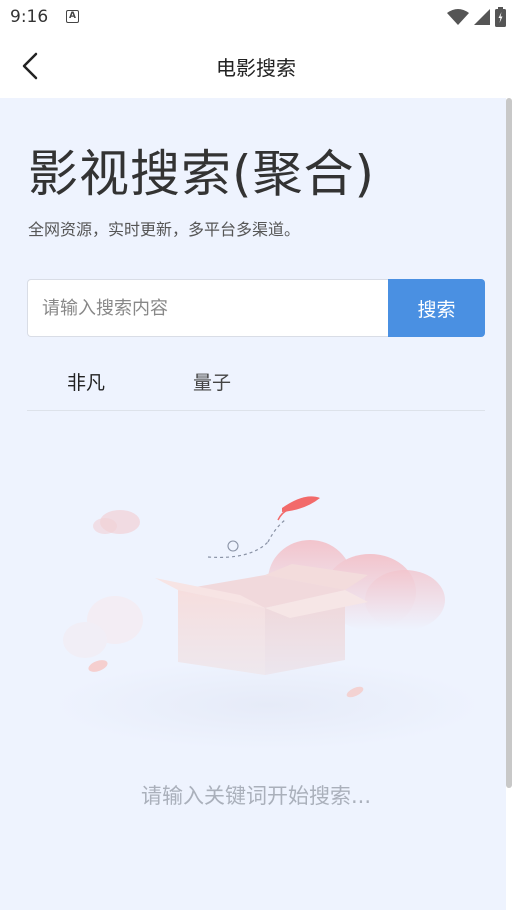 Image resolution: width=512 pixels, height=910 pixels. I want to click on search-bar: 搜索, so click(256, 308).